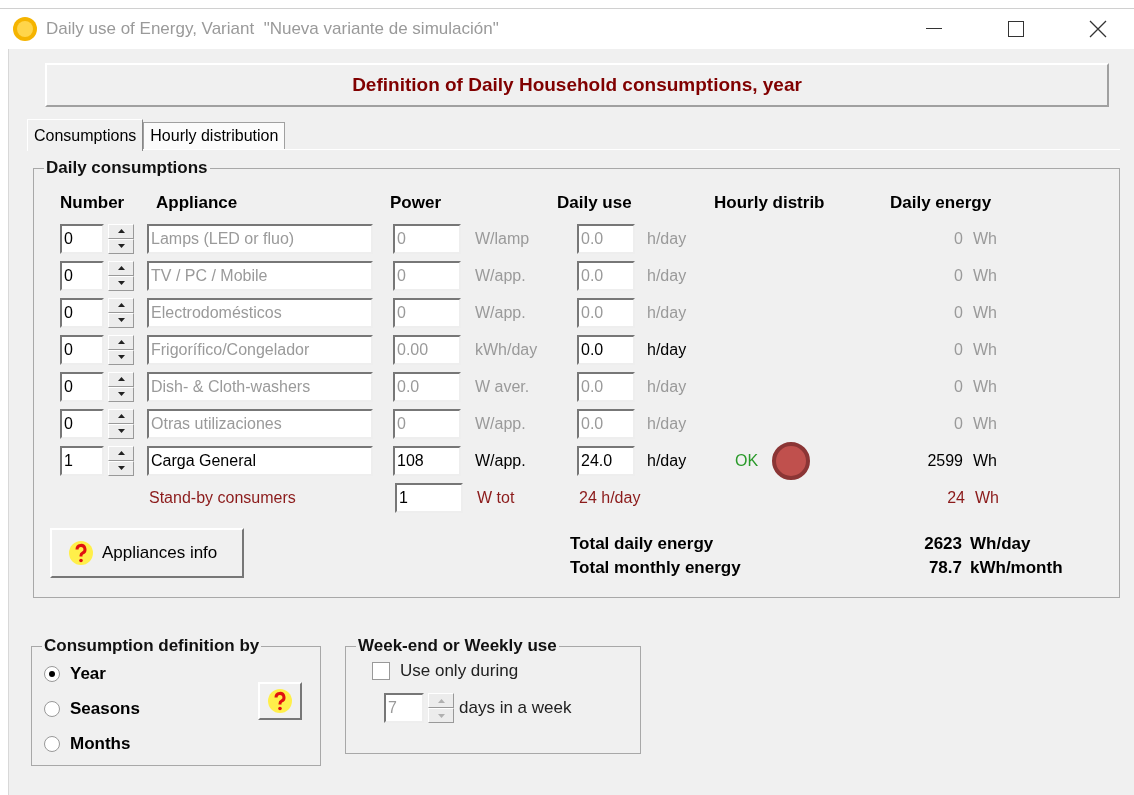 This screenshot has width=1134, height=795. What do you see at coordinates (176, 708) in the screenshot?
I see `radio-option: Seasons` at bounding box center [176, 708].